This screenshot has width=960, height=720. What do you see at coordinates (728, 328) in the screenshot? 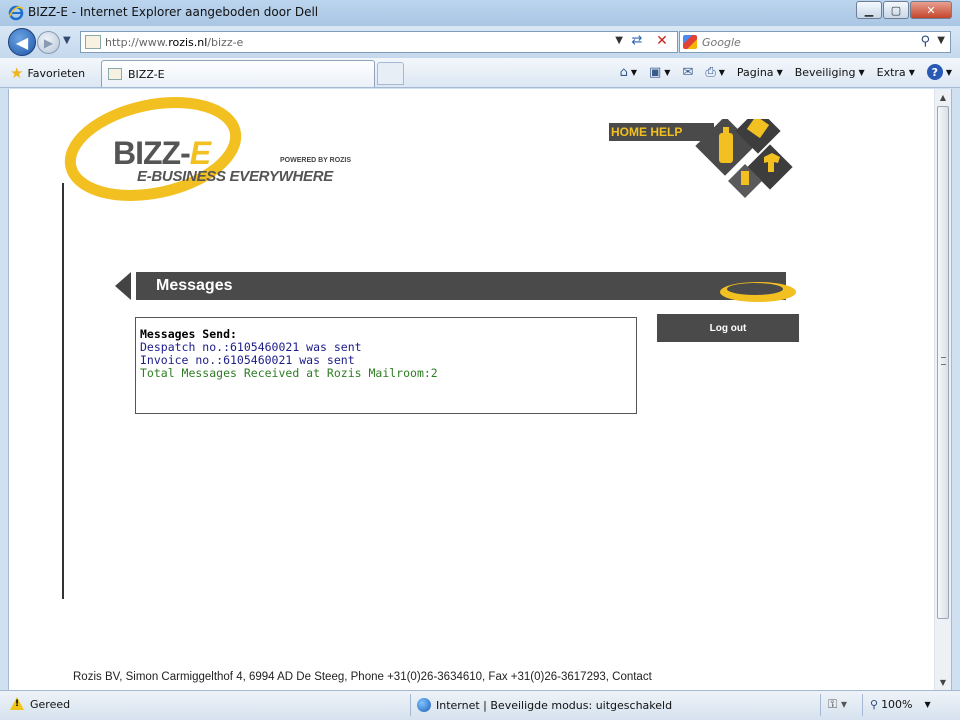
I see `logout-button: Log out` at bounding box center [728, 328].